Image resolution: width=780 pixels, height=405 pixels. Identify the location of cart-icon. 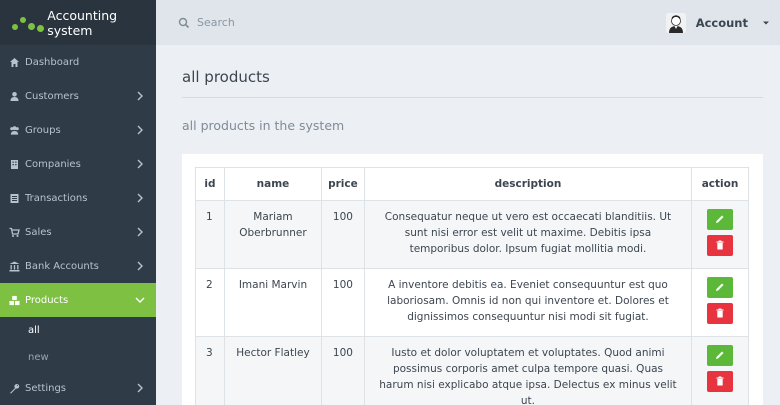
(14, 232).